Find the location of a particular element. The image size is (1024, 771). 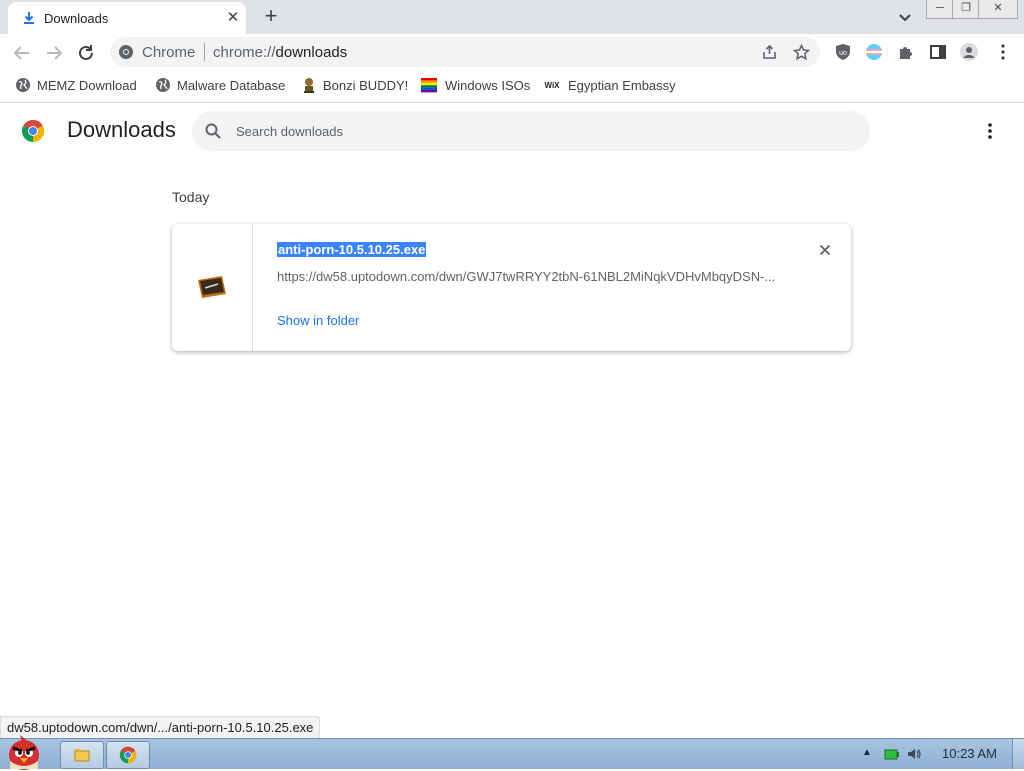

volume-icon is located at coordinates (914, 754).